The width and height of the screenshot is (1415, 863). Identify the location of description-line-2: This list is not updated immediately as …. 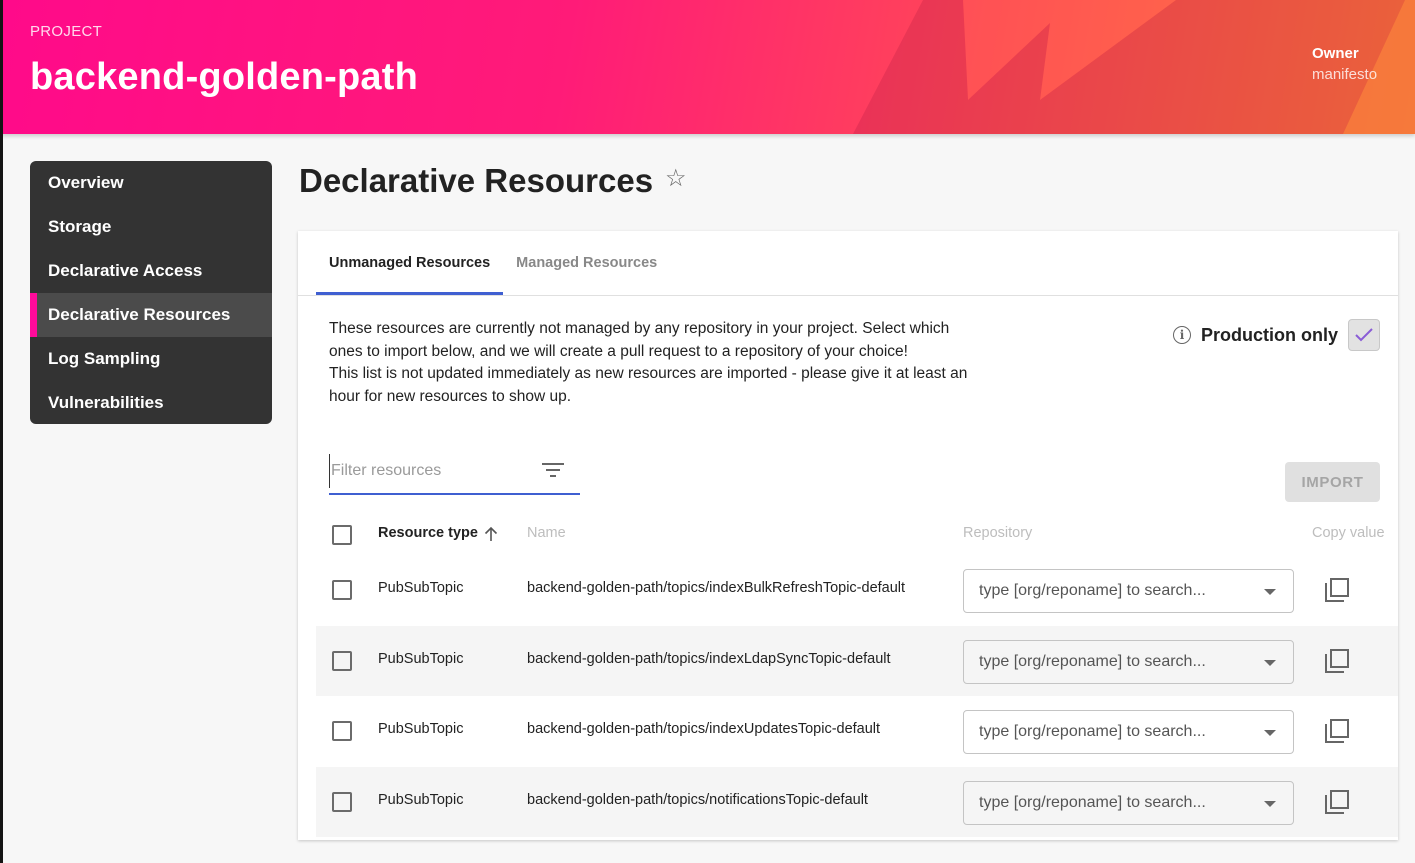
(648, 385).